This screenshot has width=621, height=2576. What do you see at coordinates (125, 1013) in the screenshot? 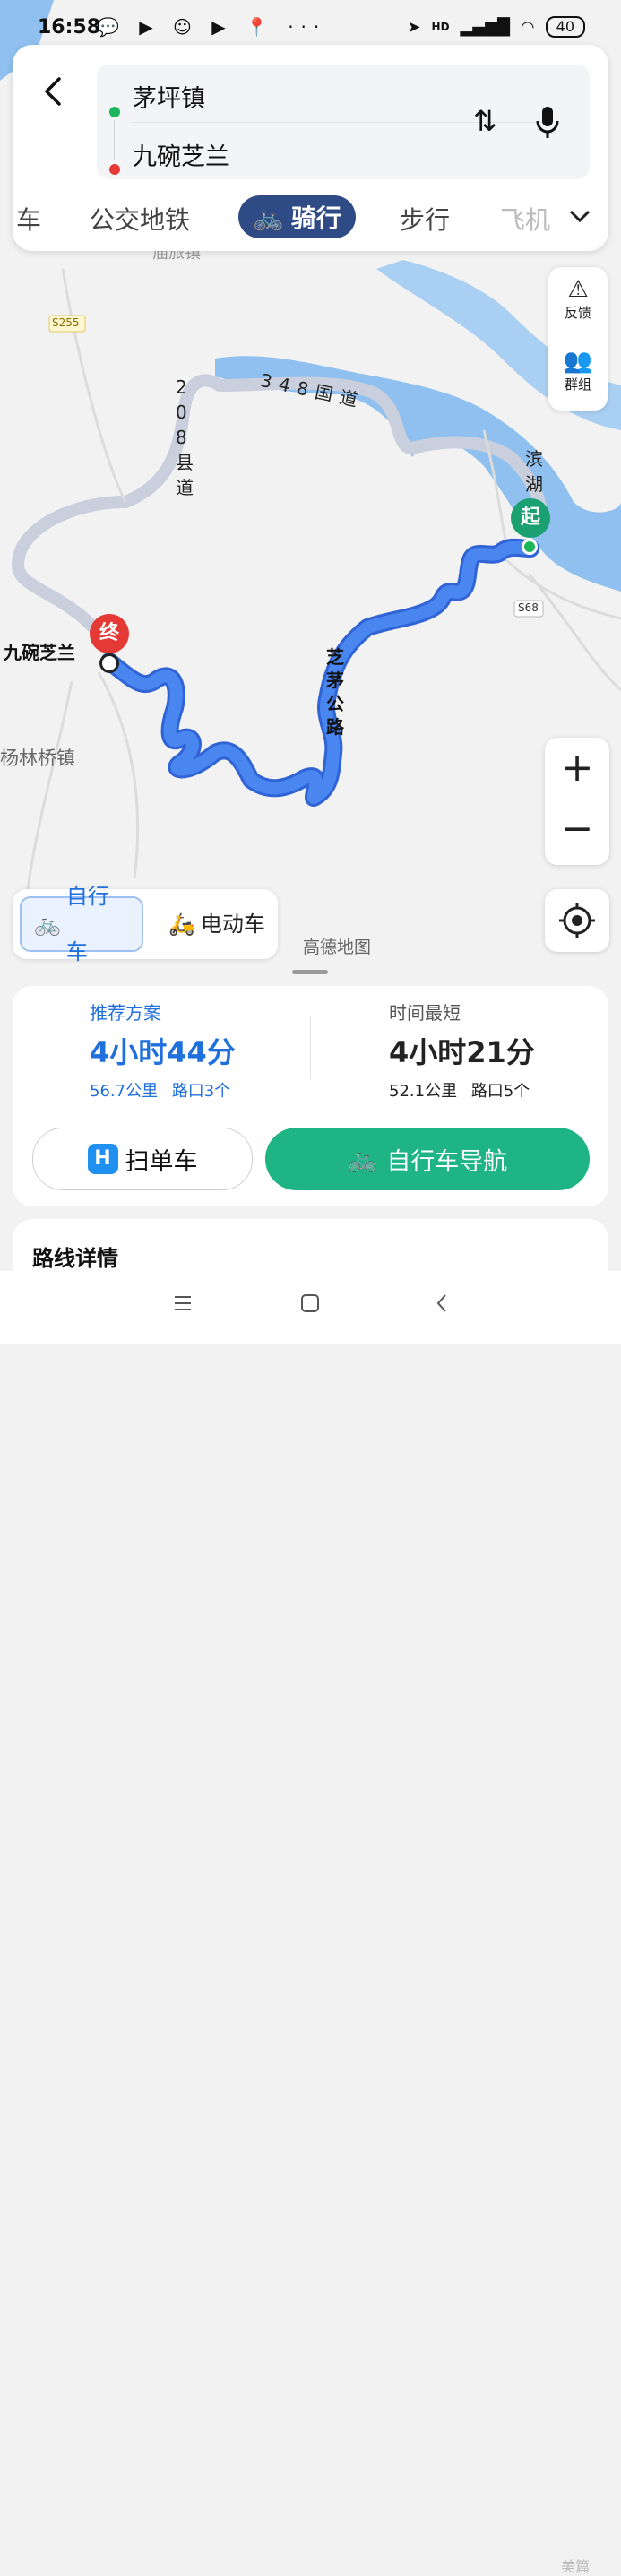
I see `plan-label: 推荐方案` at bounding box center [125, 1013].